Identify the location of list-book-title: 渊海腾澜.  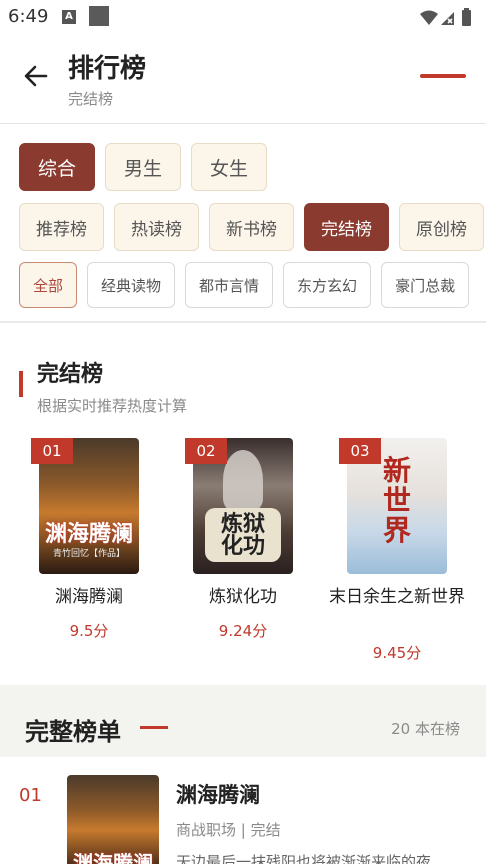
(218, 795).